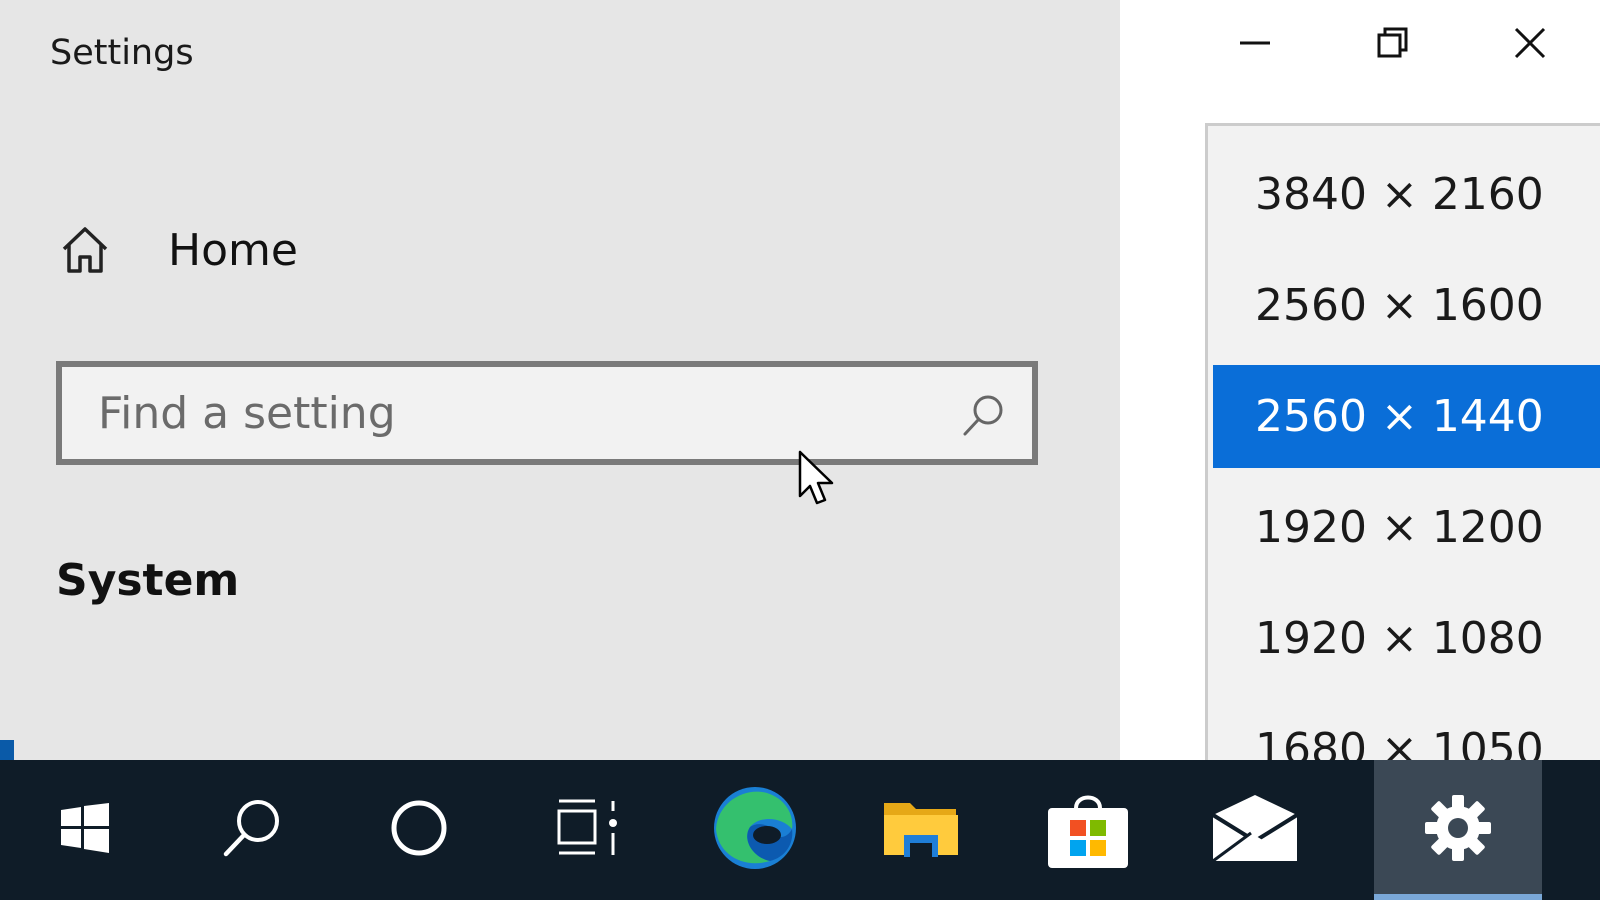  What do you see at coordinates (7, 750) in the screenshot?
I see `selection-accent-bar` at bounding box center [7, 750].